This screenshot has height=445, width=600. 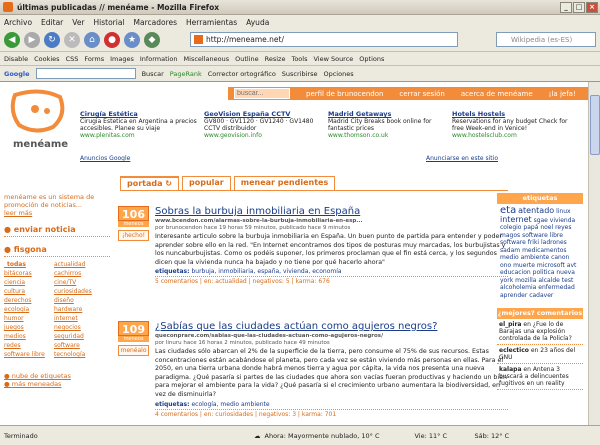 I want to click on google-subscribe: Suscribirse, so click(x=300, y=74).